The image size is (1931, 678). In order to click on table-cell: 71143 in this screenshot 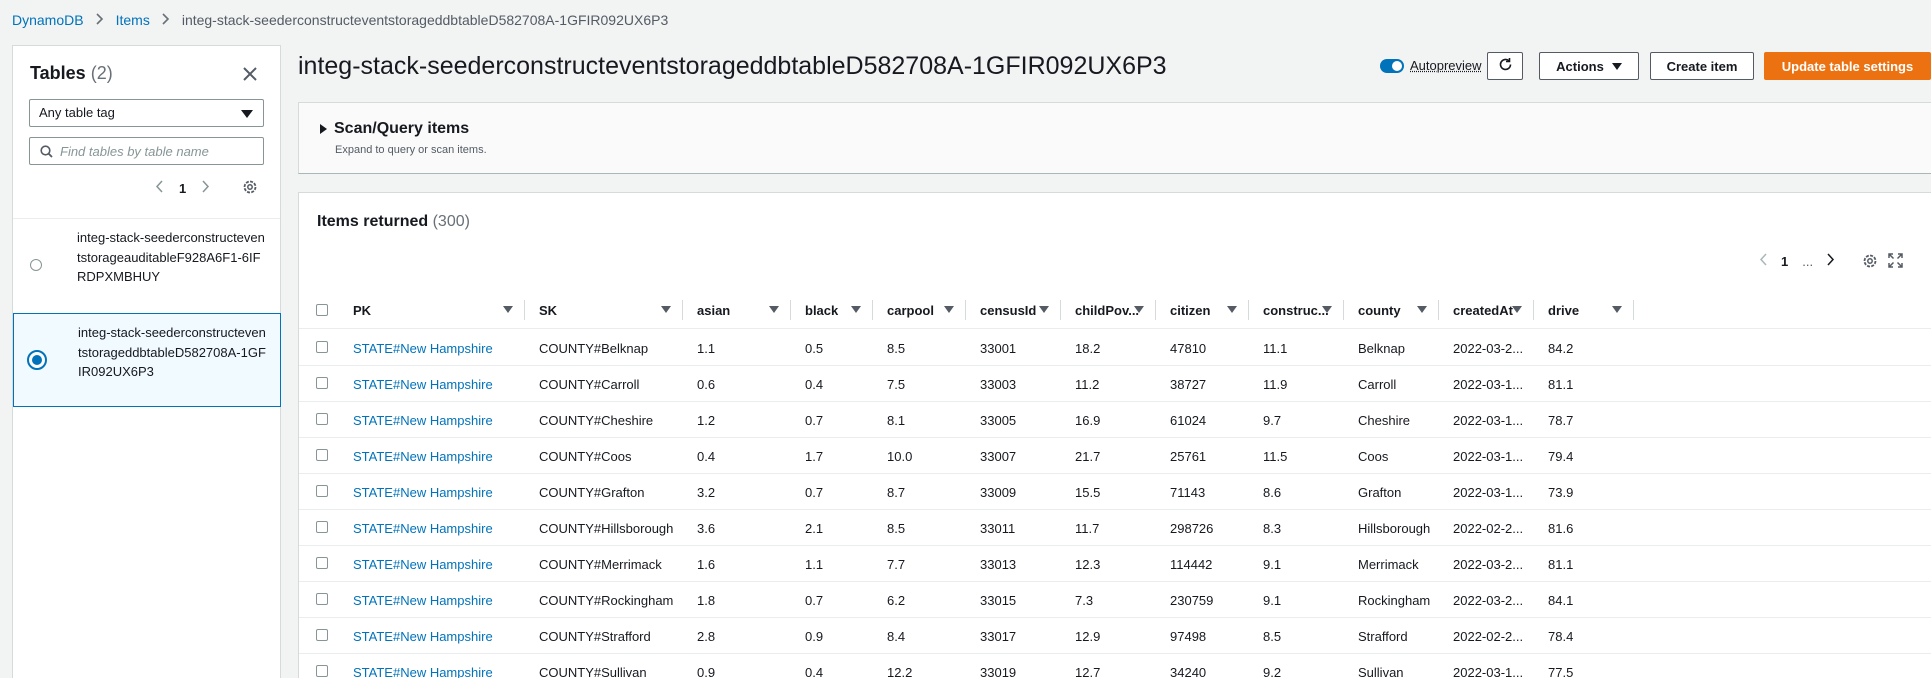, I will do `click(1188, 492)`.